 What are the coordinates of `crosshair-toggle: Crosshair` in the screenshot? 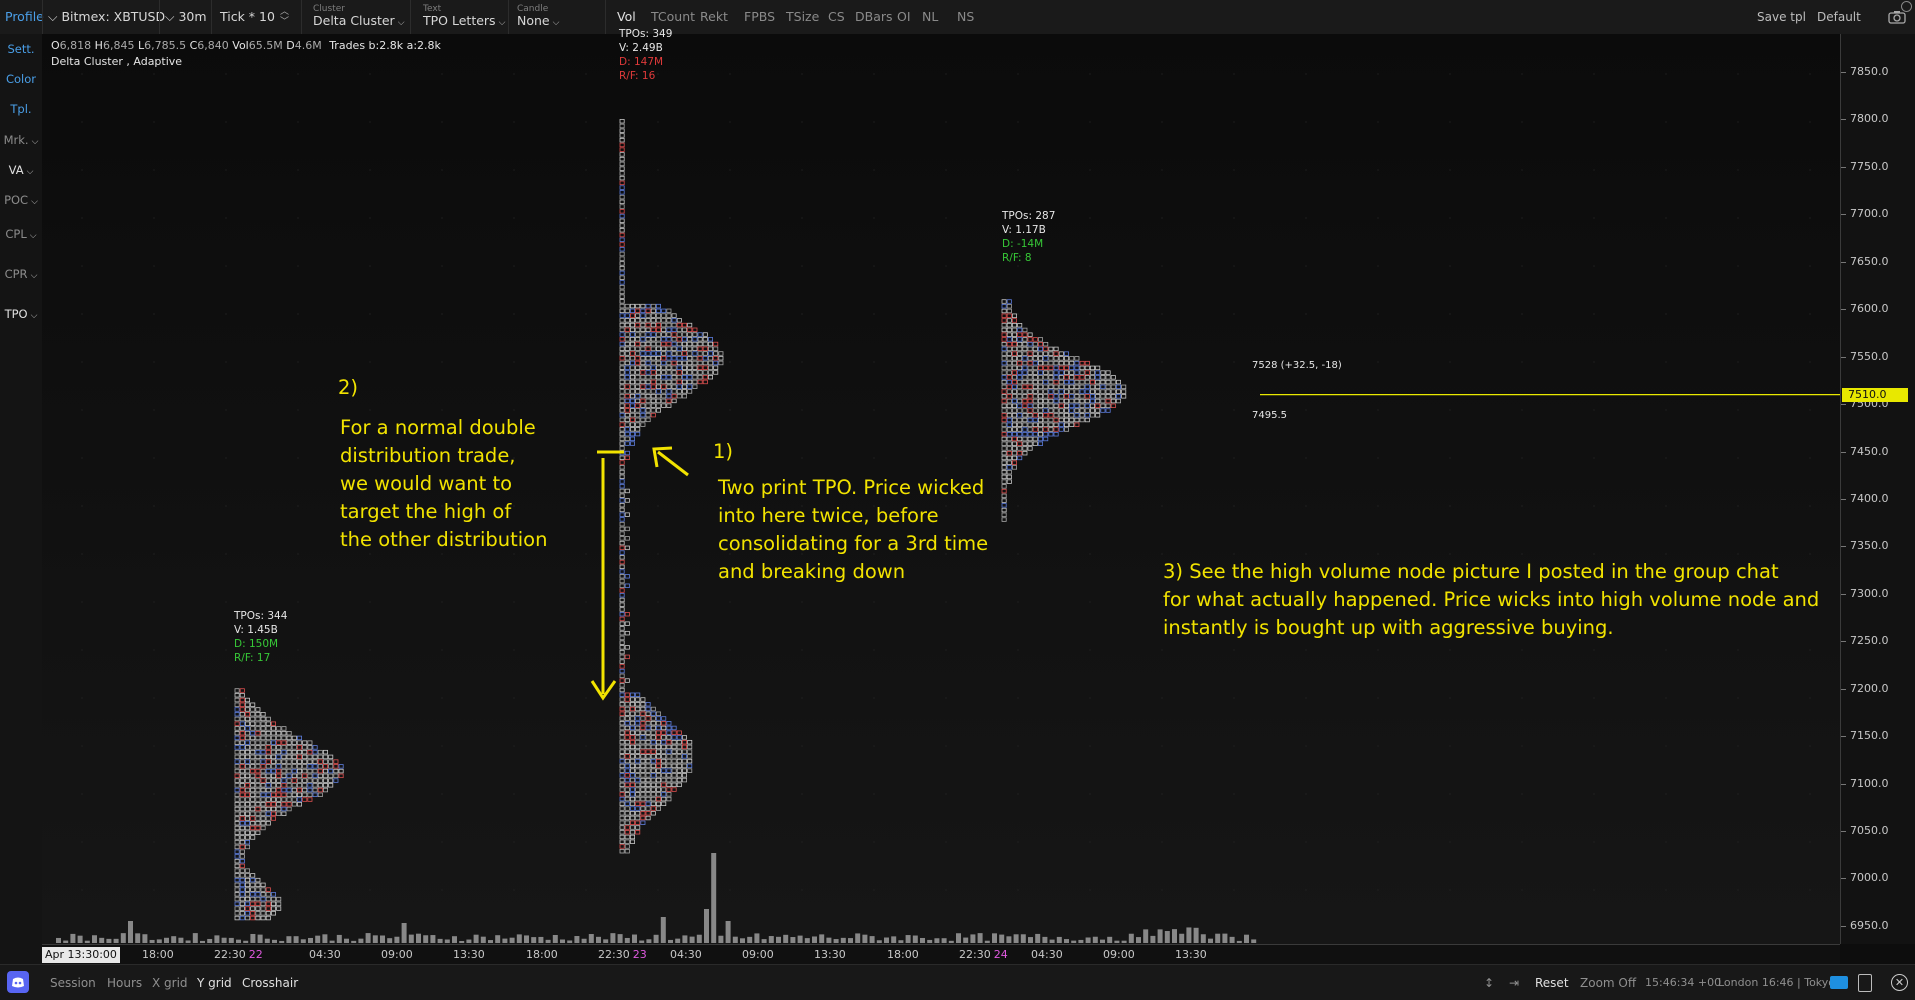 It's located at (270, 983).